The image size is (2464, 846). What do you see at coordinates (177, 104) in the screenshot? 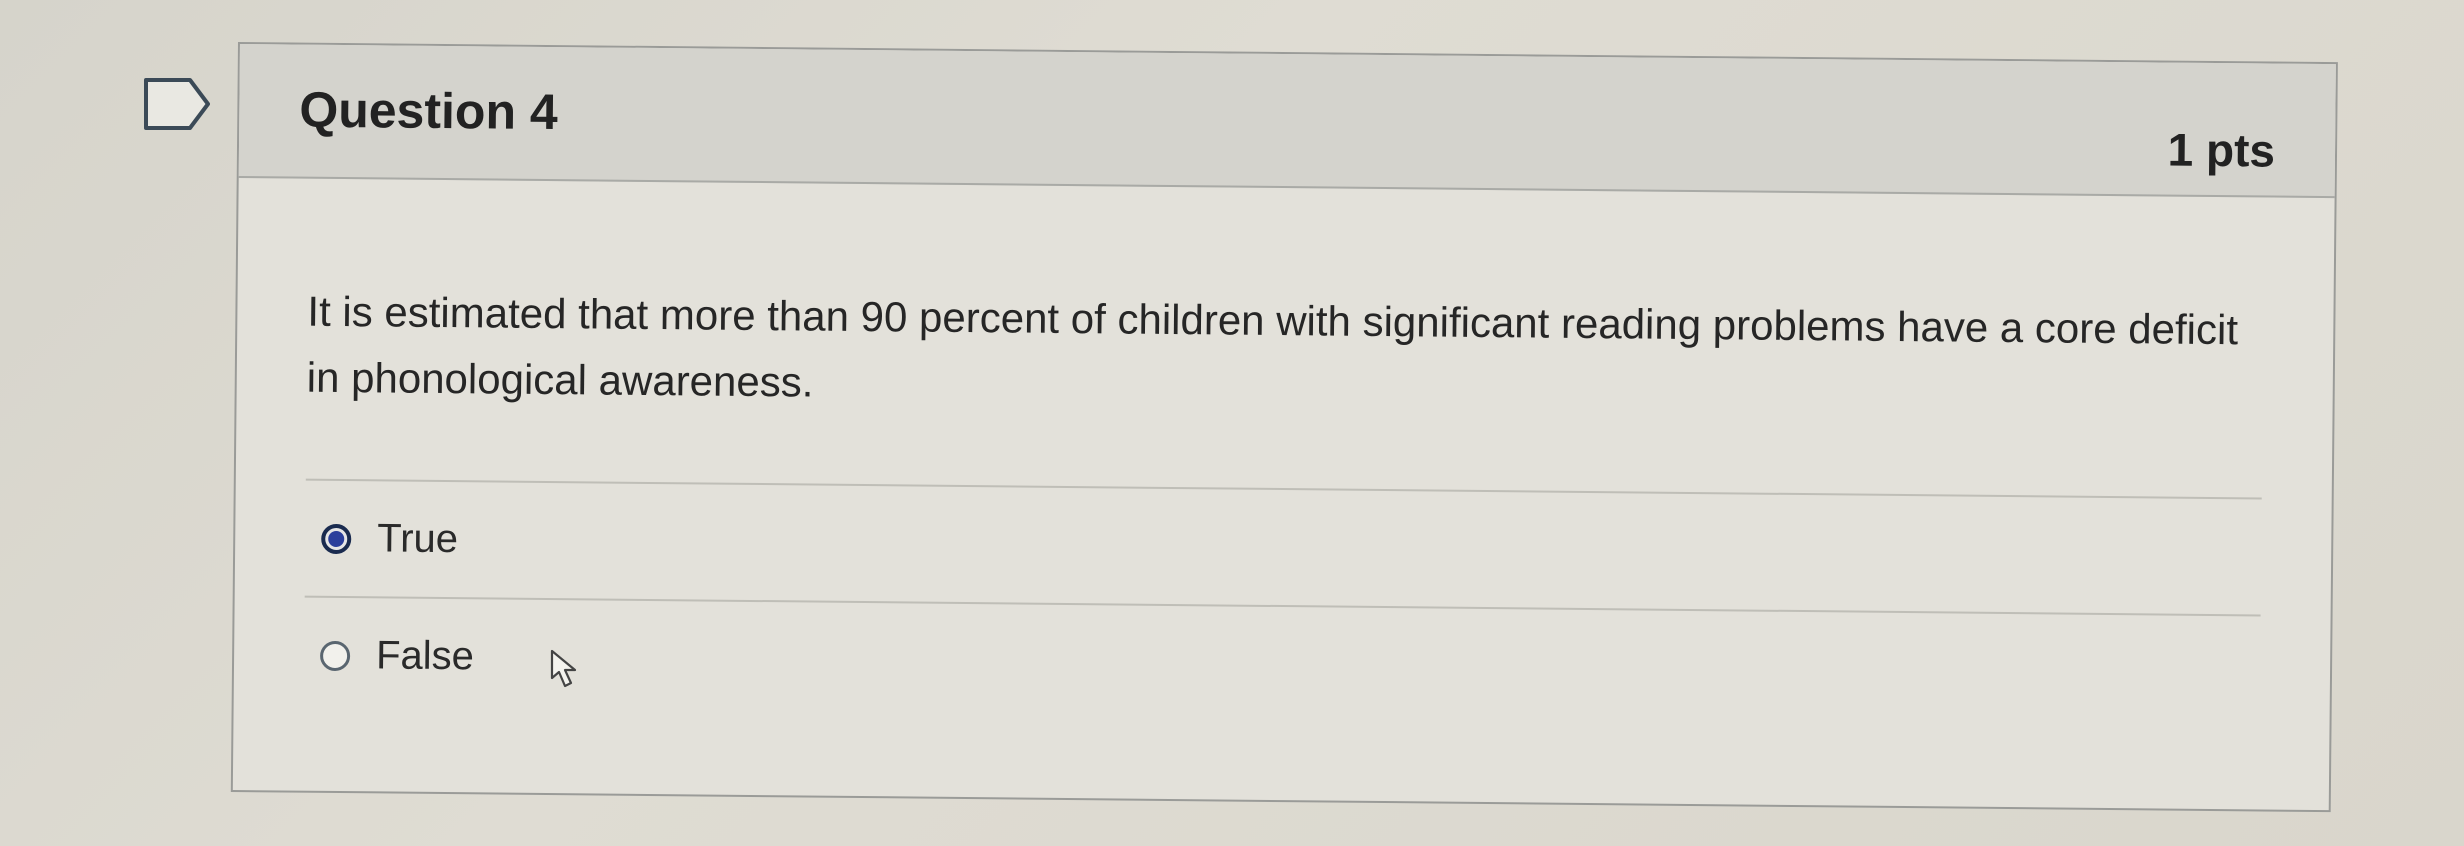
I see `flag-question-icon` at bounding box center [177, 104].